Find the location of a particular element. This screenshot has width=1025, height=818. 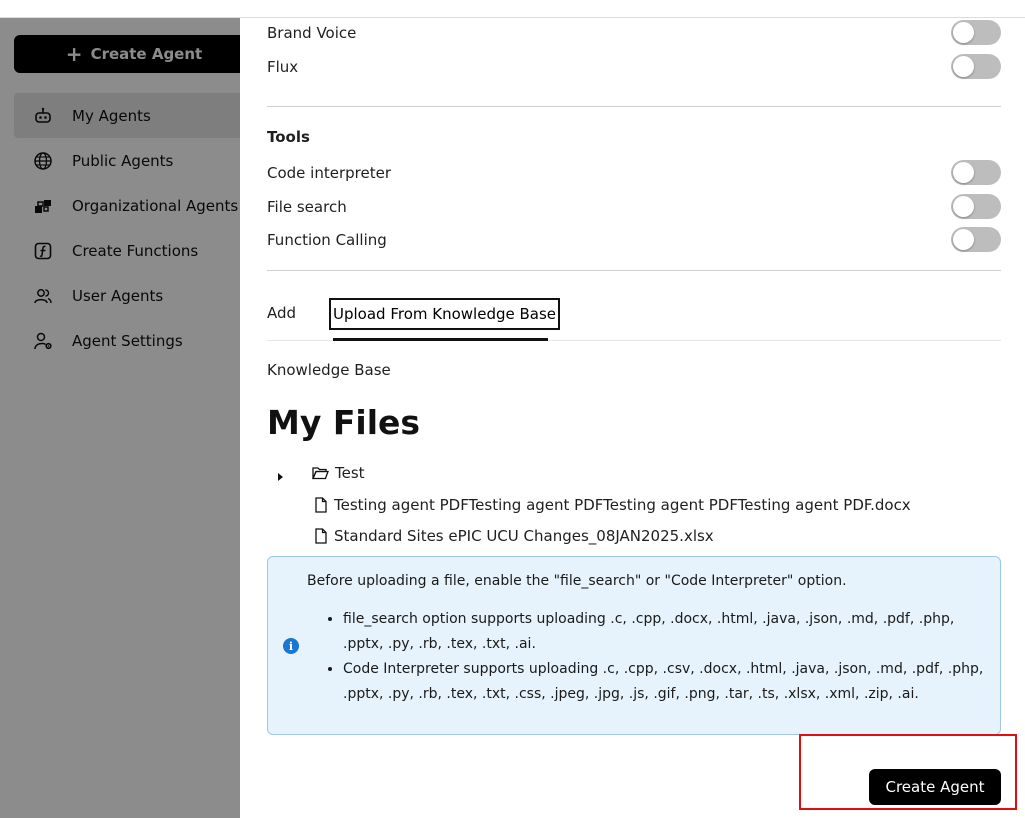

flux-toggle is located at coordinates (976, 66).